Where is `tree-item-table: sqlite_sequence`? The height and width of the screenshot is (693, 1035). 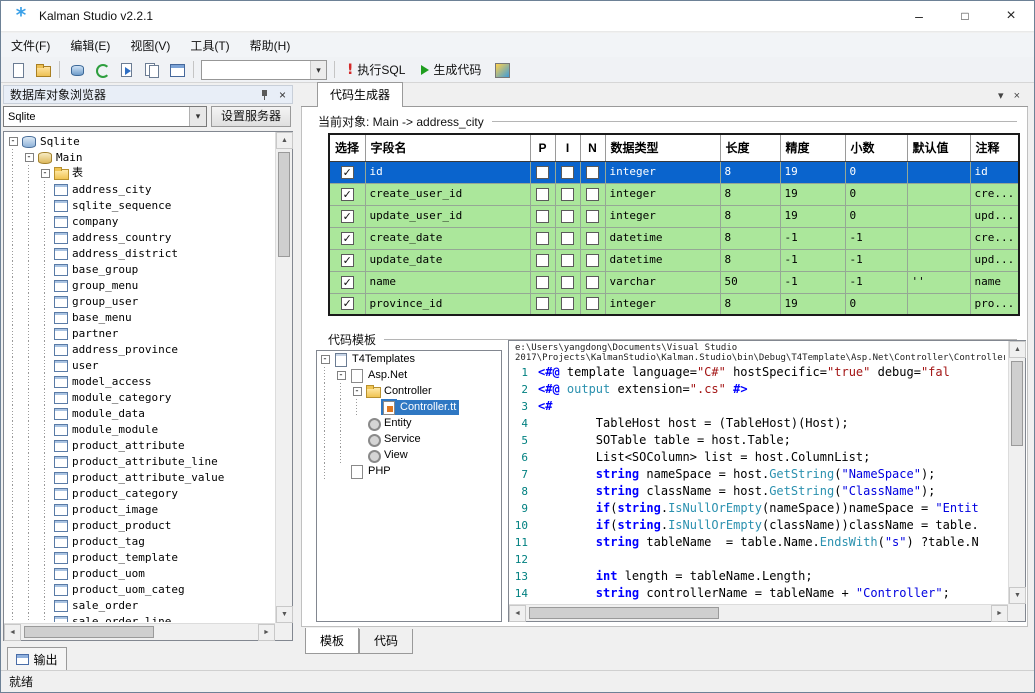 tree-item-table: sqlite_sequence is located at coordinates (139, 205).